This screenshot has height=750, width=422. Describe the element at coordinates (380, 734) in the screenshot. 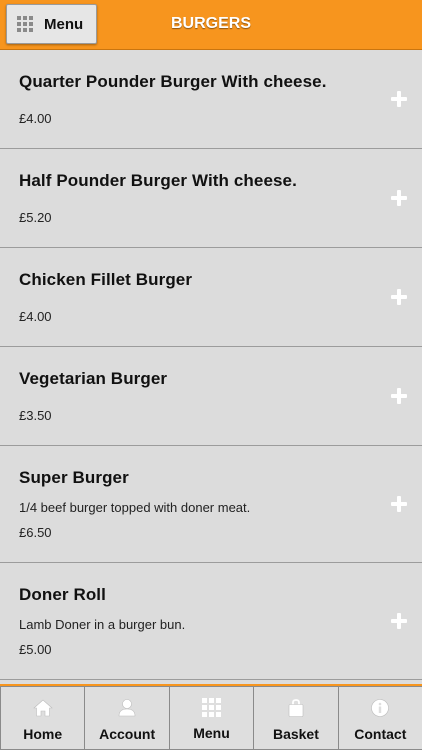

I see `nav-label: Contact` at that location.